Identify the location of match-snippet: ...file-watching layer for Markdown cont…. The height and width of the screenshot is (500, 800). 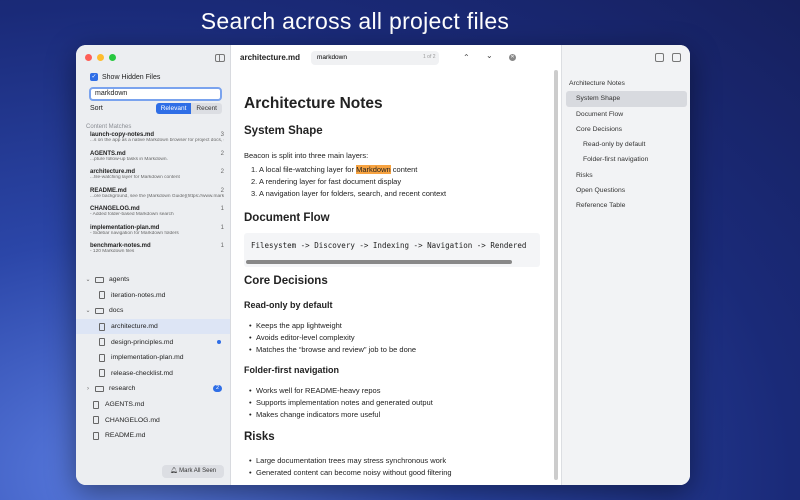
(135, 177).